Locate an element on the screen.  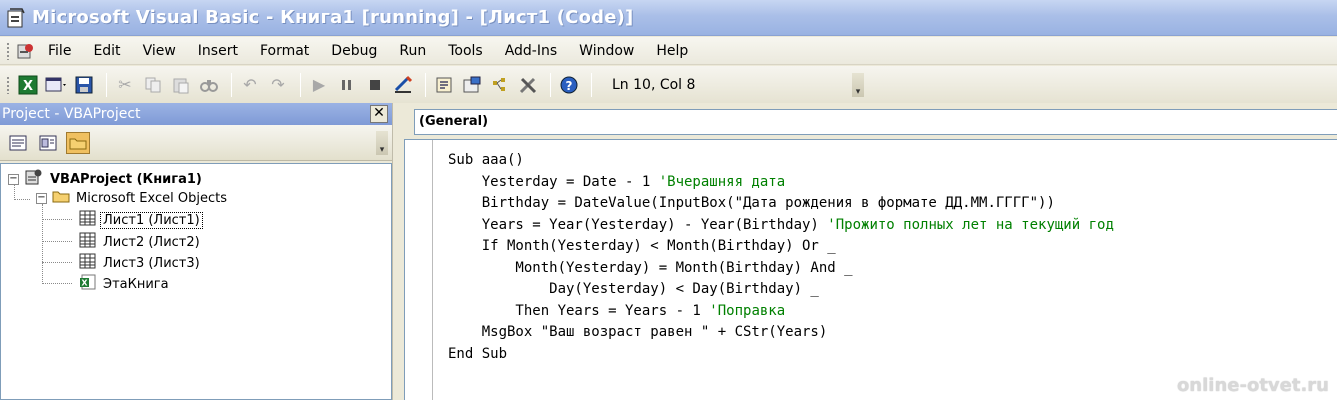
project-toolbar-chevron-icon: ▾ is located at coordinates (382, 142).